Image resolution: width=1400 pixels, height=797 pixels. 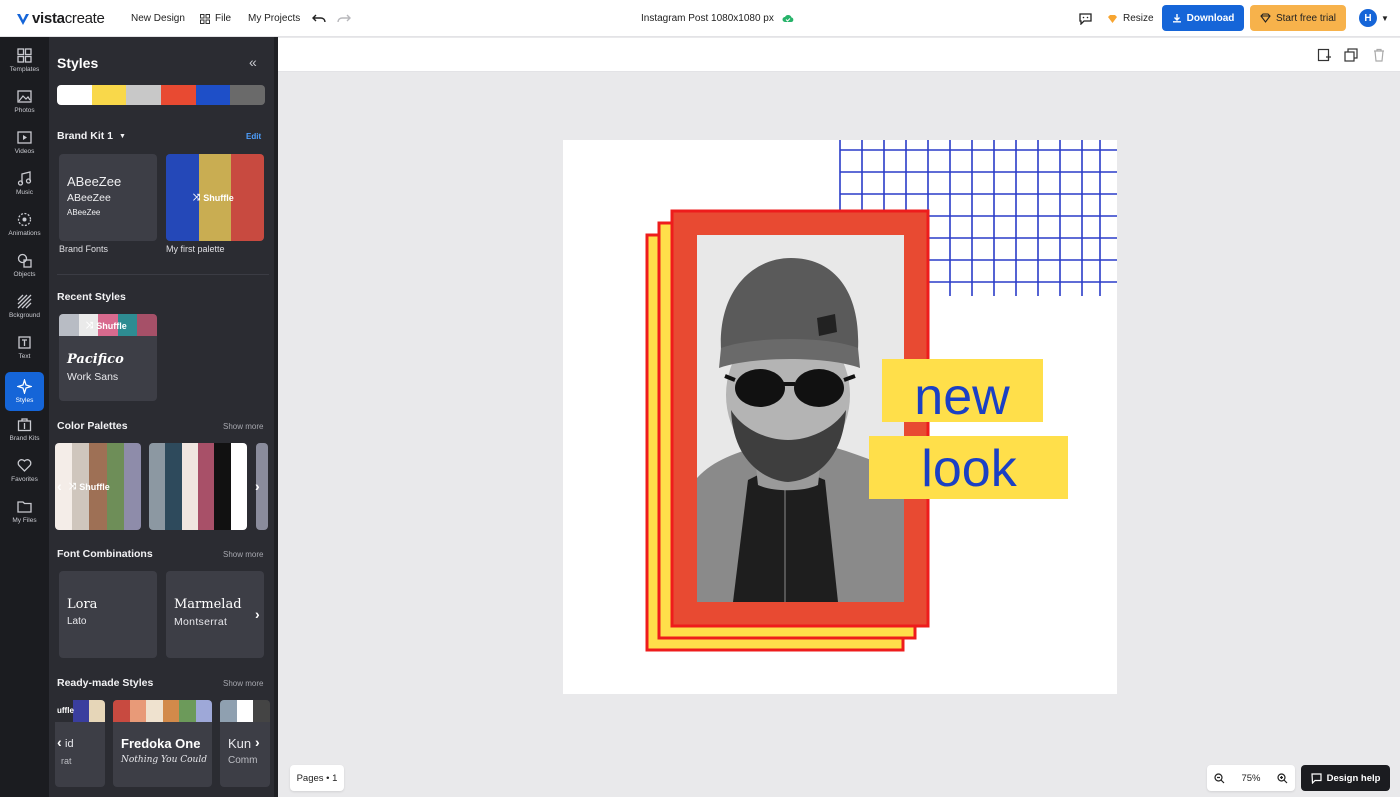 I want to click on avatar-initial: H, so click(x=1368, y=18).